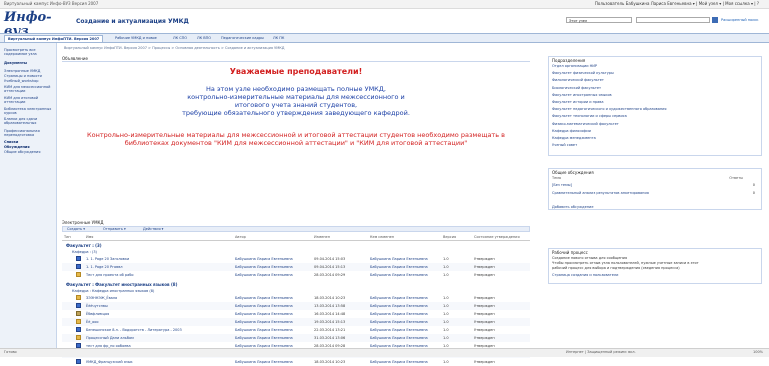  Describe the element at coordinates (89, 237) in the screenshot. I see `column-name: Имя` at that location.